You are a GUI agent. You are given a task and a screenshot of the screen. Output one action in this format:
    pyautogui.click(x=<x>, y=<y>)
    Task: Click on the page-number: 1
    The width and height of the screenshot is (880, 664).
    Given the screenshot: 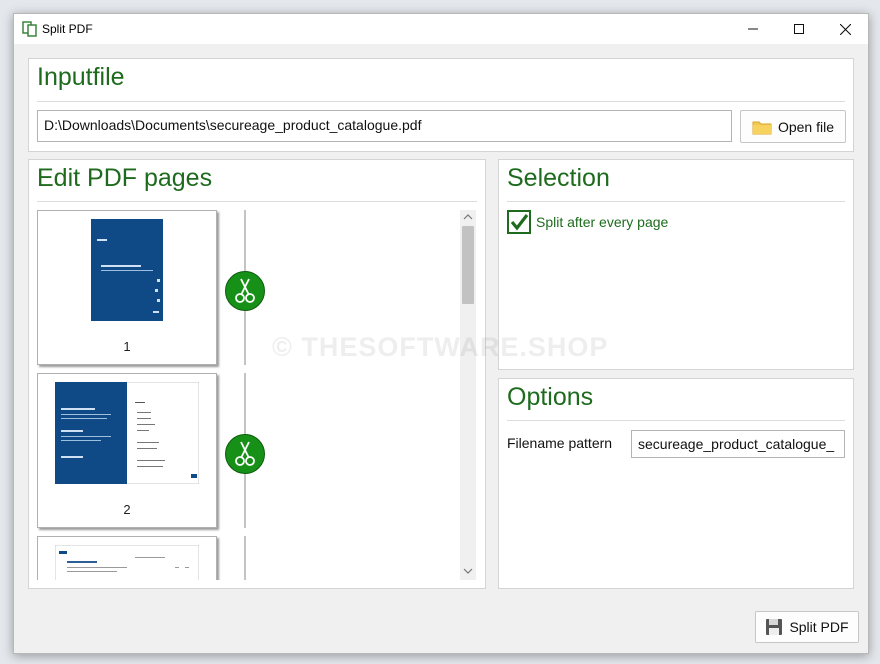 What is the action you would take?
    pyautogui.click(x=127, y=346)
    